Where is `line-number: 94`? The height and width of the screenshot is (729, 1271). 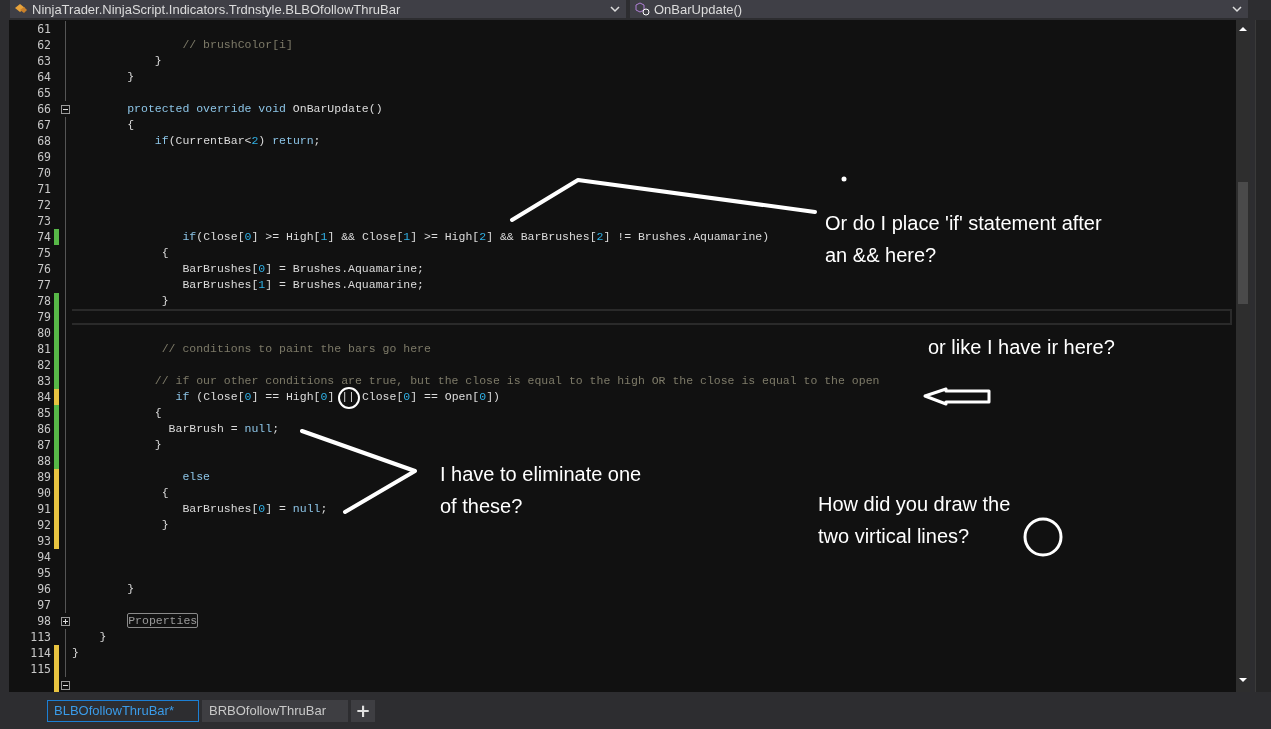 line-number: 94 is located at coordinates (43, 557).